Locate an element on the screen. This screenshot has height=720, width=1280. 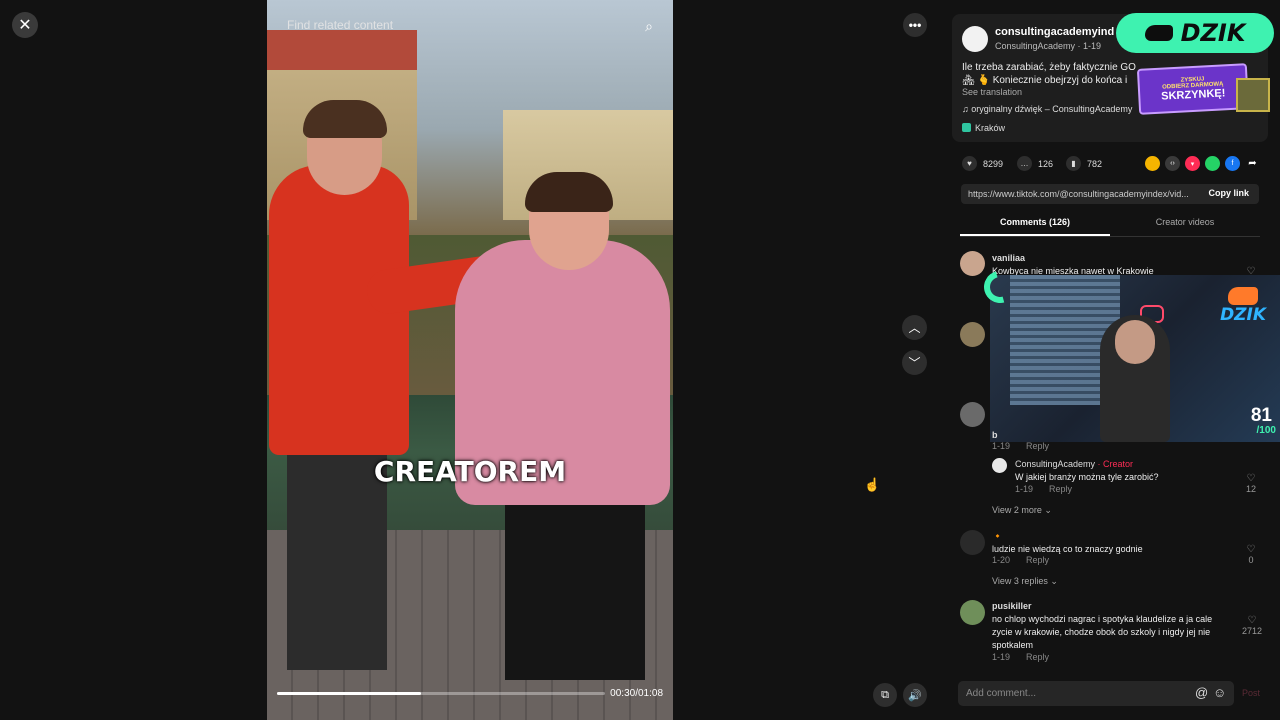
comment-like-button: ♡ 0 is located at coordinates (1251, 554).